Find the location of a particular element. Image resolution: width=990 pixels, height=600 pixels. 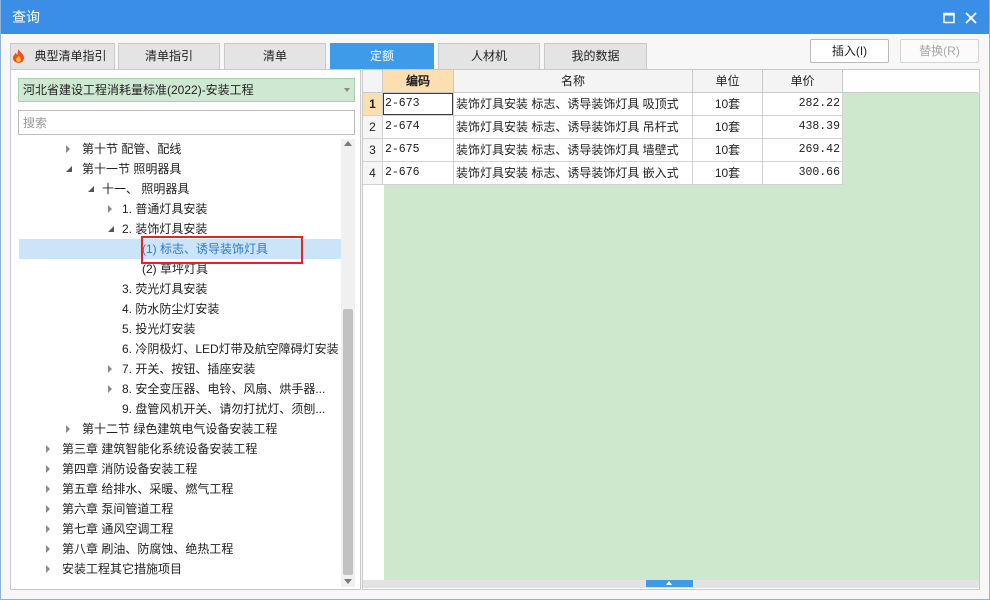

tree-item-label: 7. 开关、按钮、插座安装 is located at coordinates (189, 369).